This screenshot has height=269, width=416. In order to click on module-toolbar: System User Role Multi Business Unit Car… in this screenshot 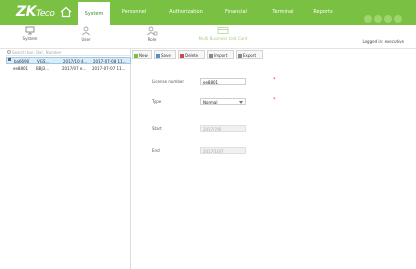, I will do `click(208, 37)`.